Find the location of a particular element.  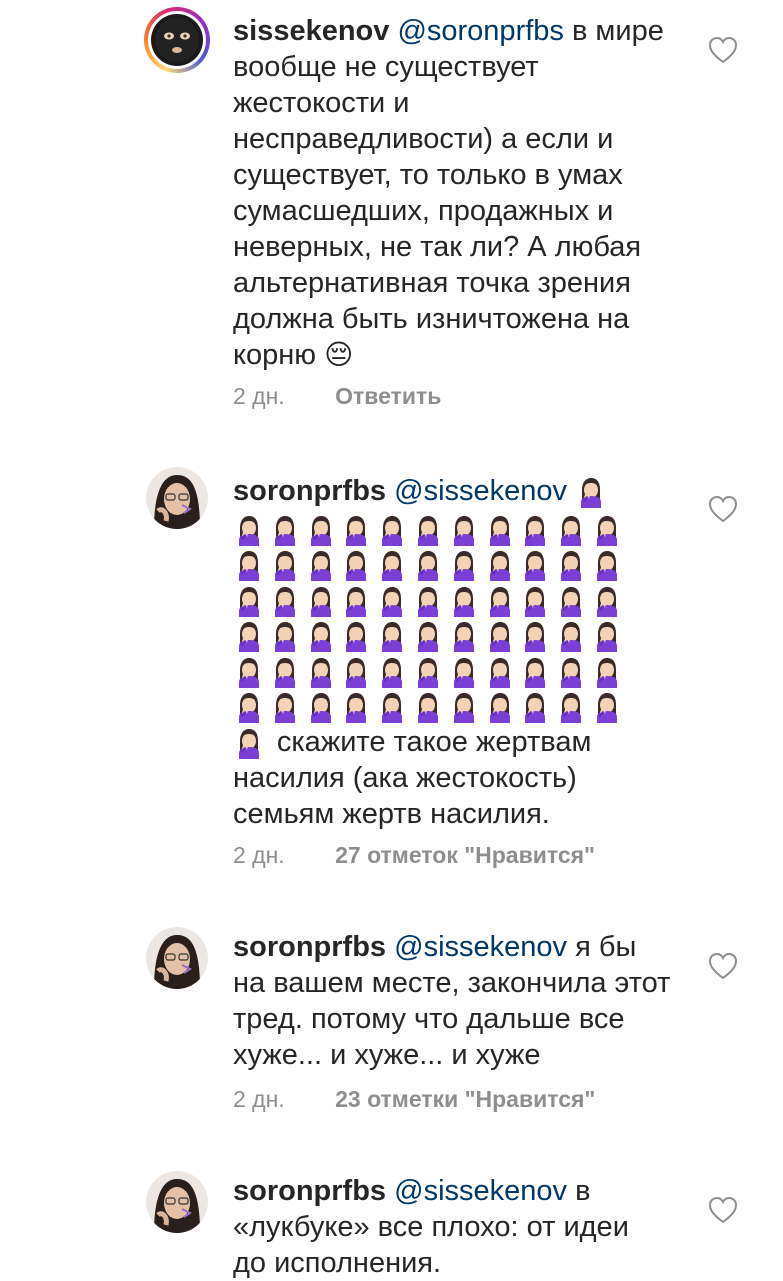

comment-username: sissekenov is located at coordinates (311, 31).